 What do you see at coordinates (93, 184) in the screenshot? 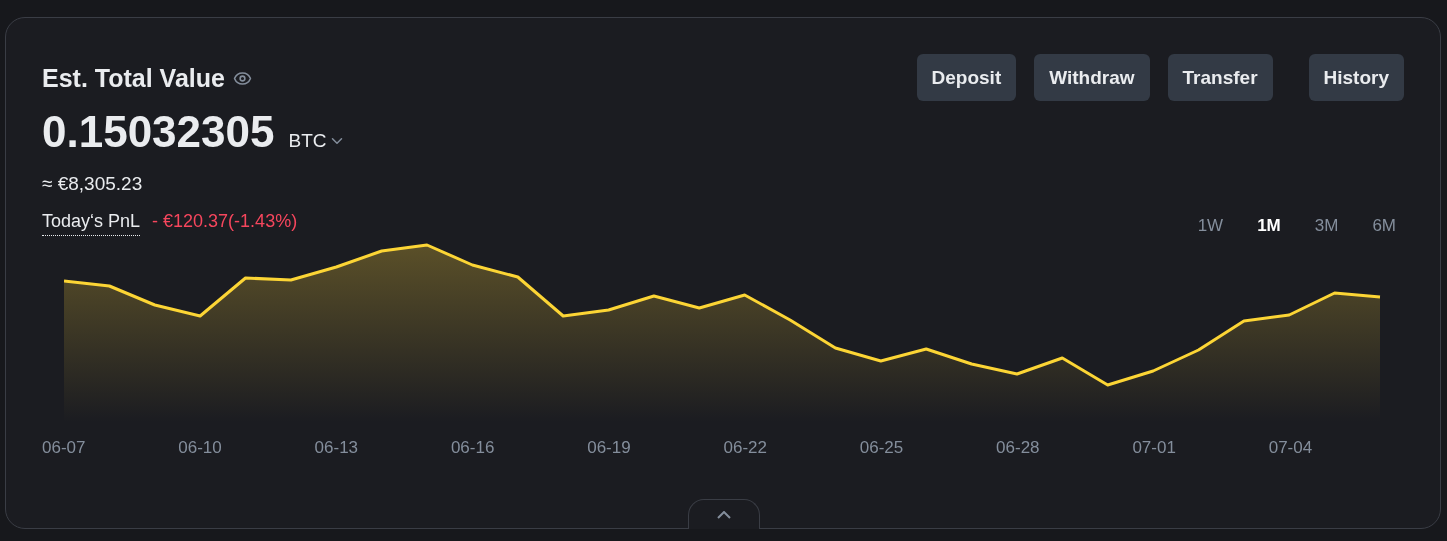
I see `fiat-value: ≈ €8,305.23` at bounding box center [93, 184].